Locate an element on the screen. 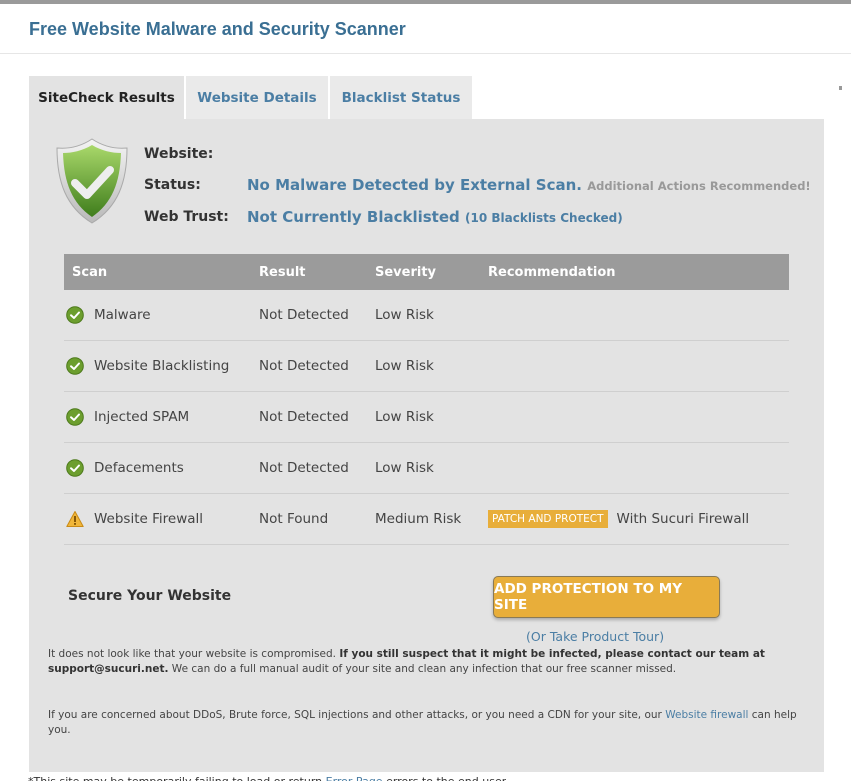  secure-your-website-label: Secure Your Website is located at coordinates (150, 596).